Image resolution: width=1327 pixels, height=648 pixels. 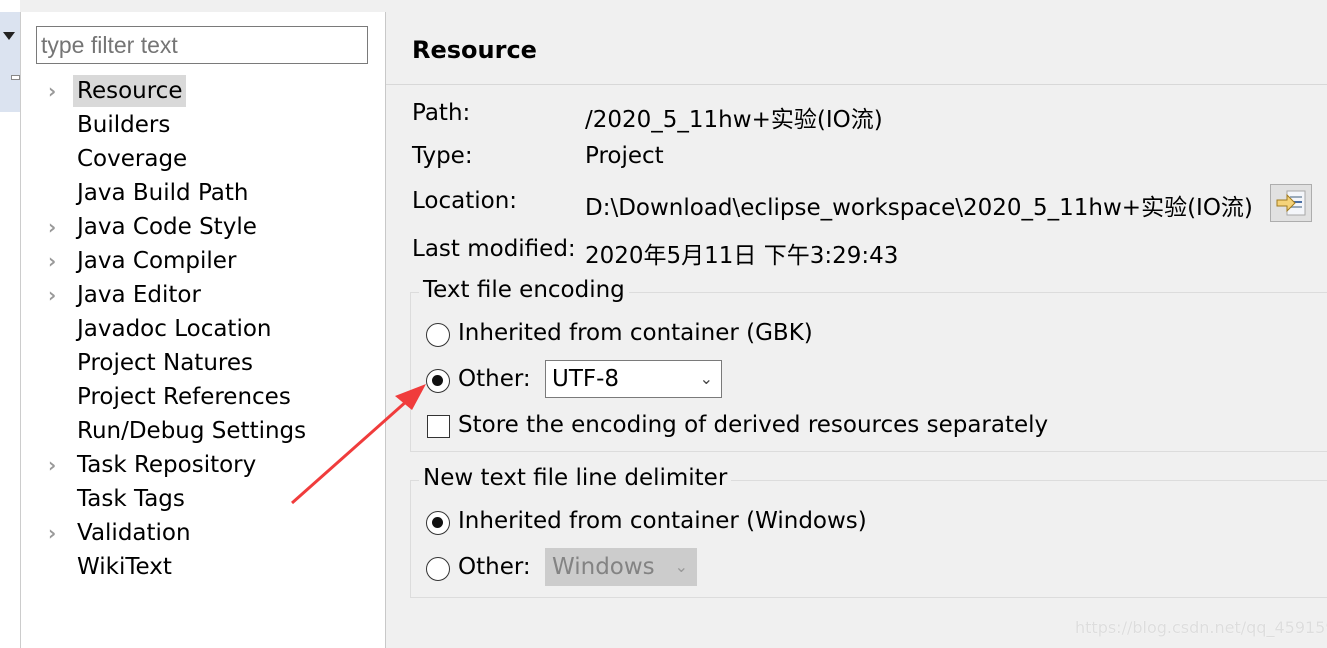 What do you see at coordinates (633, 379) in the screenshot?
I see `encoding-select: UTF-8 ⌄` at bounding box center [633, 379].